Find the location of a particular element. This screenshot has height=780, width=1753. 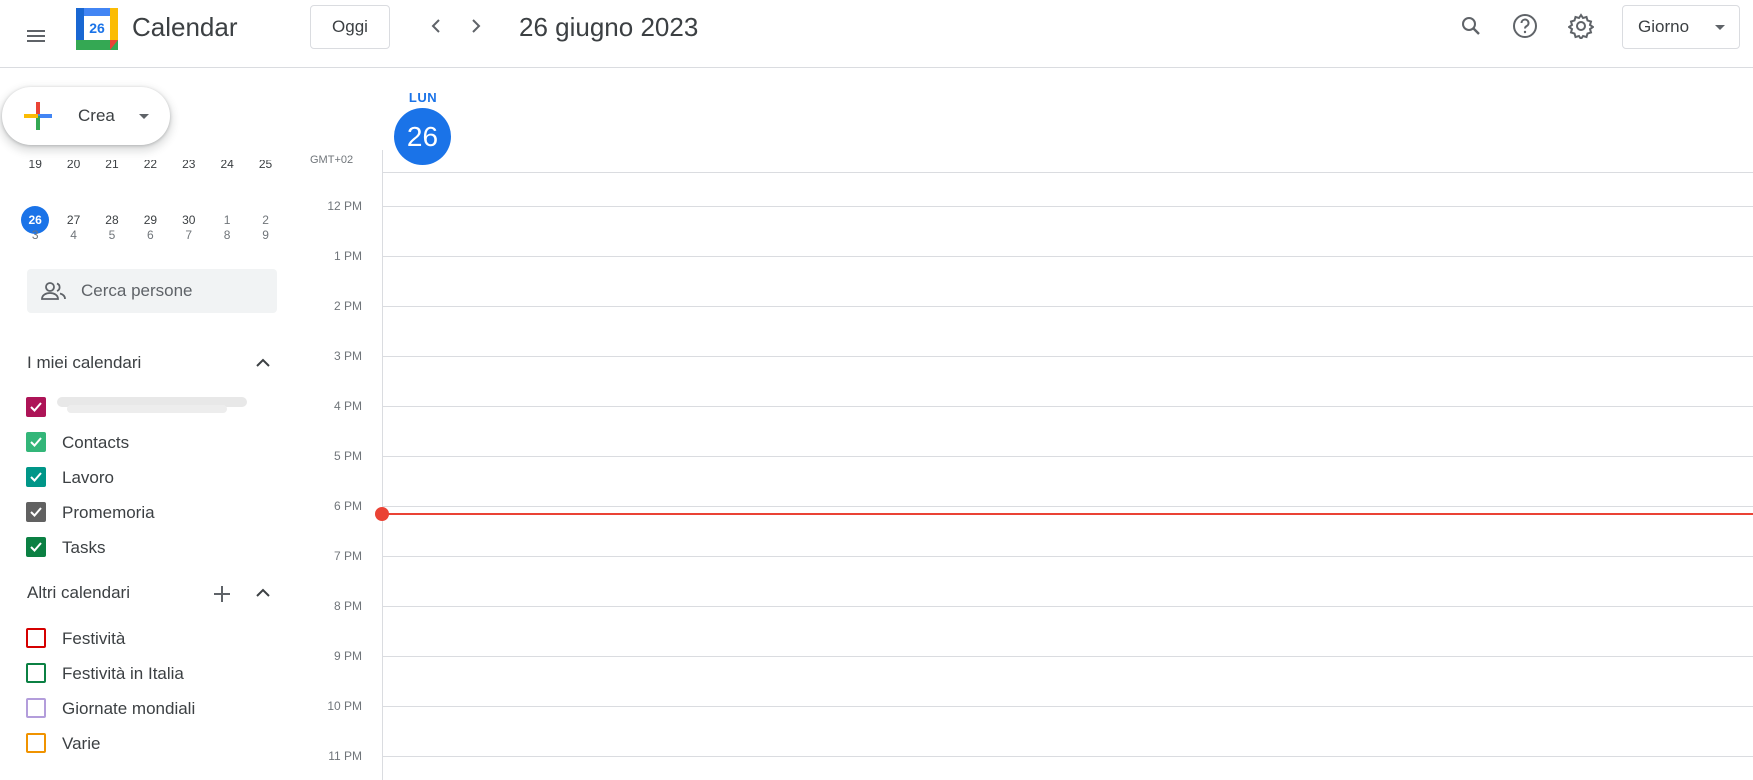

chevron-right-icon is located at coordinates (476, 26).